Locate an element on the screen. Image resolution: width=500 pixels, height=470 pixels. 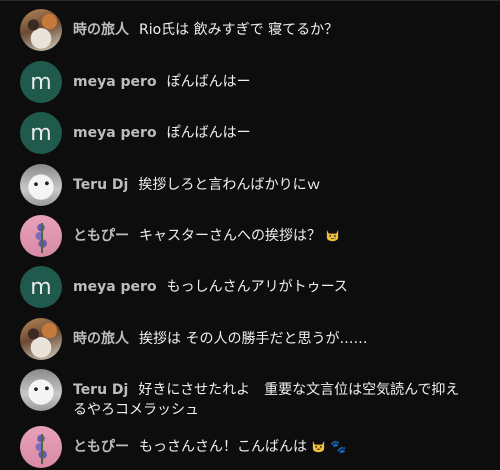
message-body: ともぴー キャスターさんへの挨拶は？ is located at coordinates (206, 230).